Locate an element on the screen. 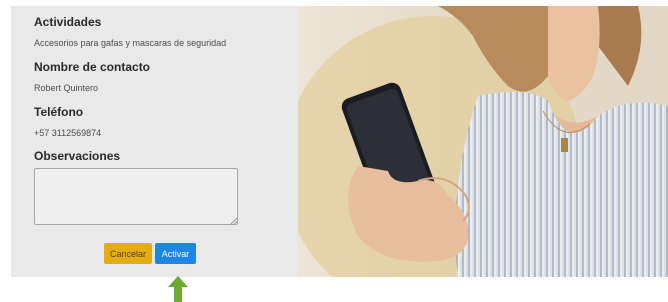  notes-label: Observaciones is located at coordinates (77, 156).